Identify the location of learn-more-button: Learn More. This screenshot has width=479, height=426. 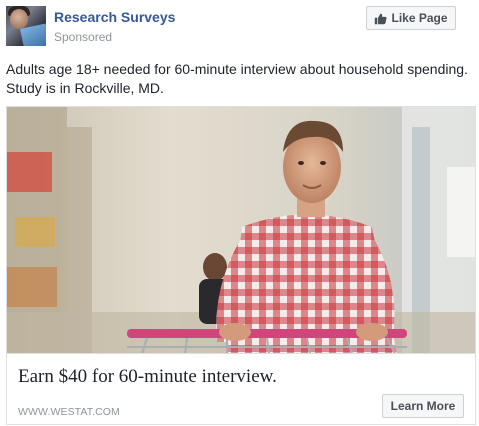
(423, 406).